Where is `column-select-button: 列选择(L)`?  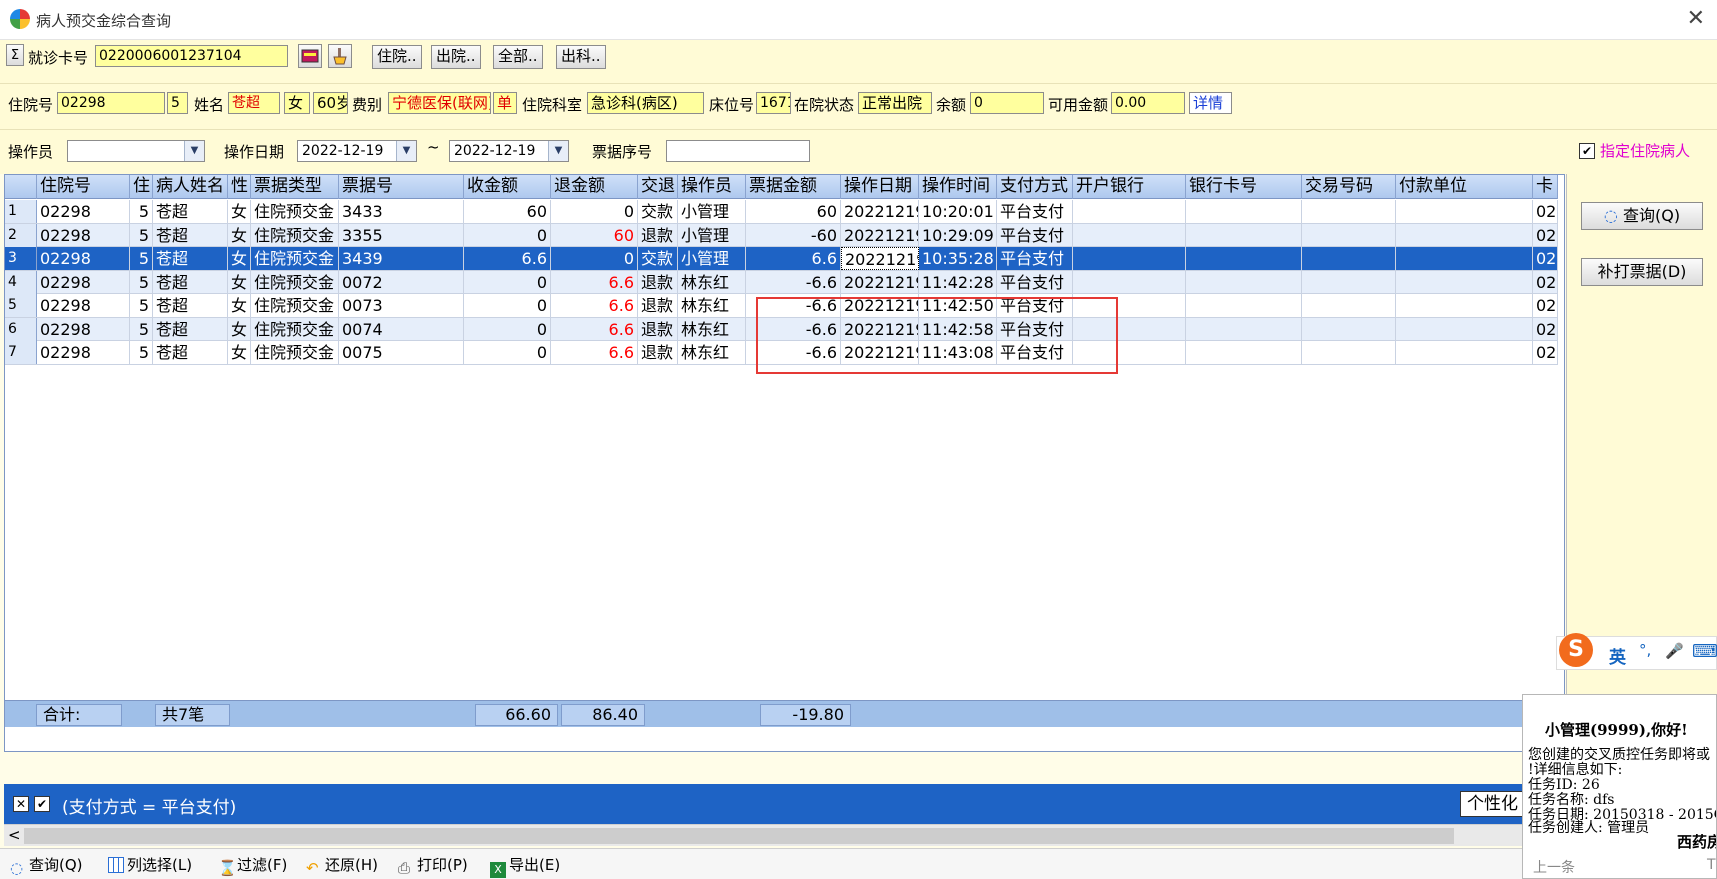
column-select-button: 列选择(L) is located at coordinates (150, 864).